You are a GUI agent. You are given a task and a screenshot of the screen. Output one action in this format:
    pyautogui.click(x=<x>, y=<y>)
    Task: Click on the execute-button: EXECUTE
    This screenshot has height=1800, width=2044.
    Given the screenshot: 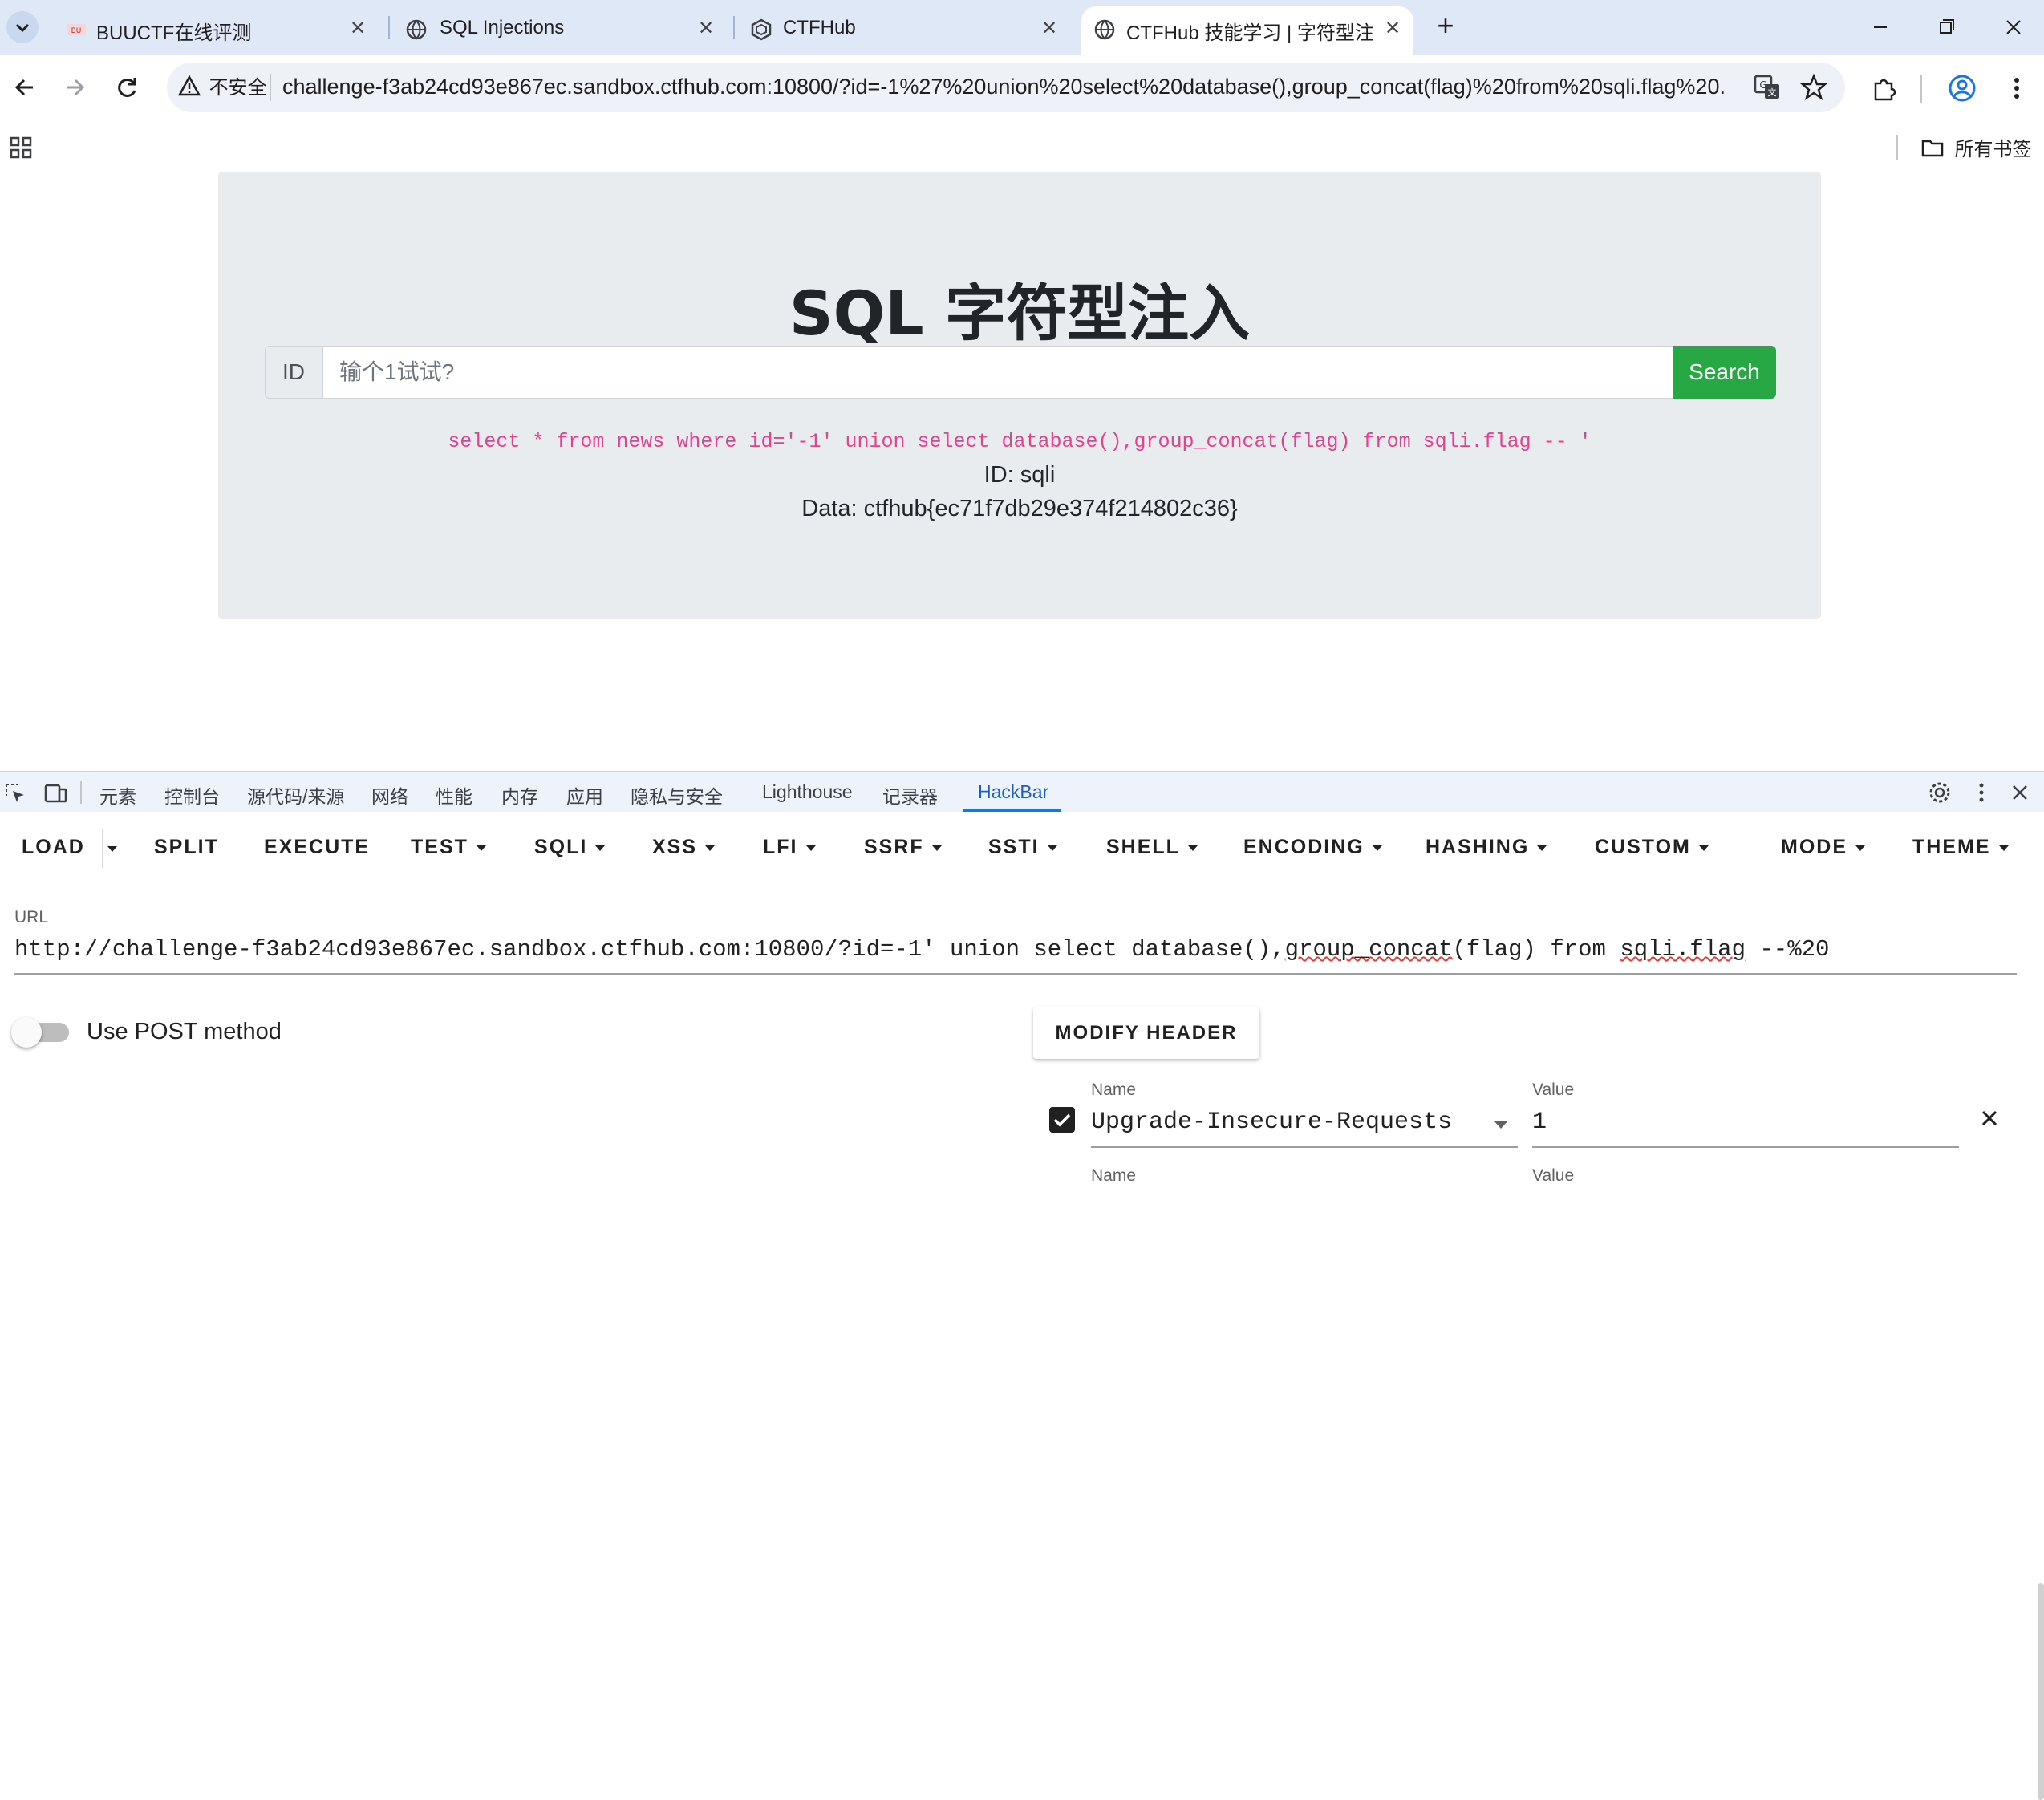 What is the action you would take?
    pyautogui.click(x=317, y=847)
    